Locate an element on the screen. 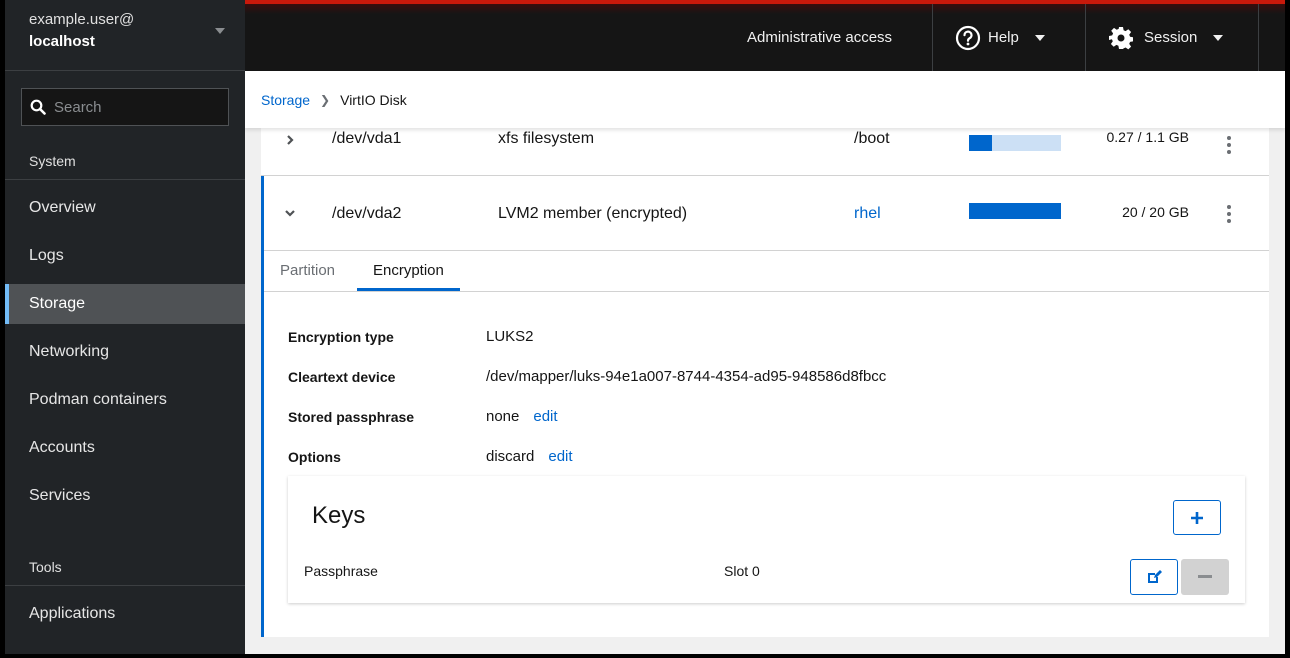 This screenshot has height=658, width=1290. remove-key-button is located at coordinates (1205, 577).